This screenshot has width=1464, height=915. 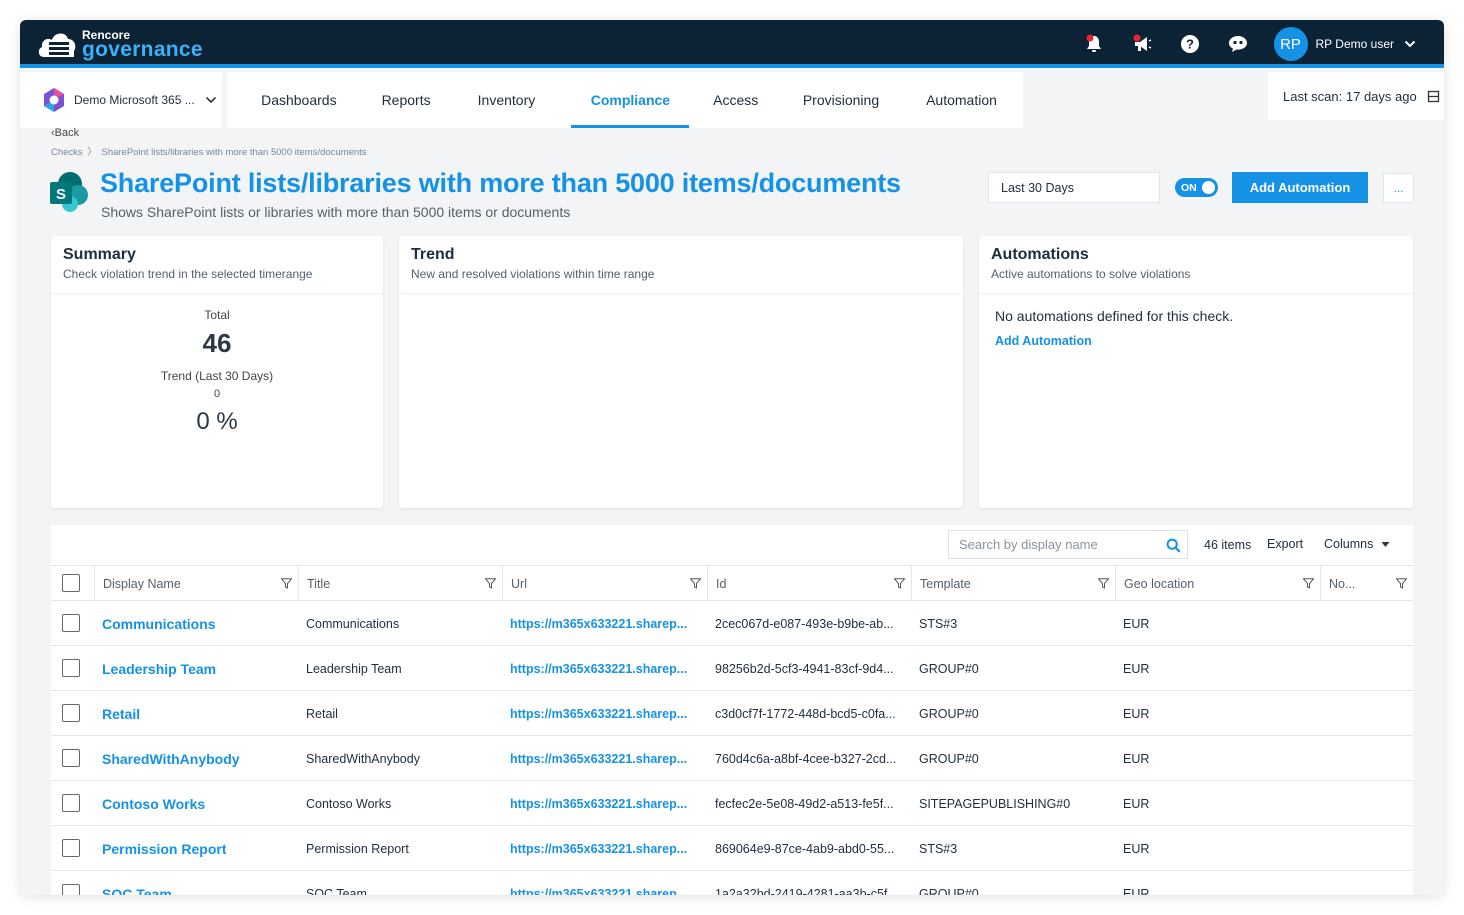 What do you see at coordinates (1142, 44) in the screenshot?
I see `announcements-button` at bounding box center [1142, 44].